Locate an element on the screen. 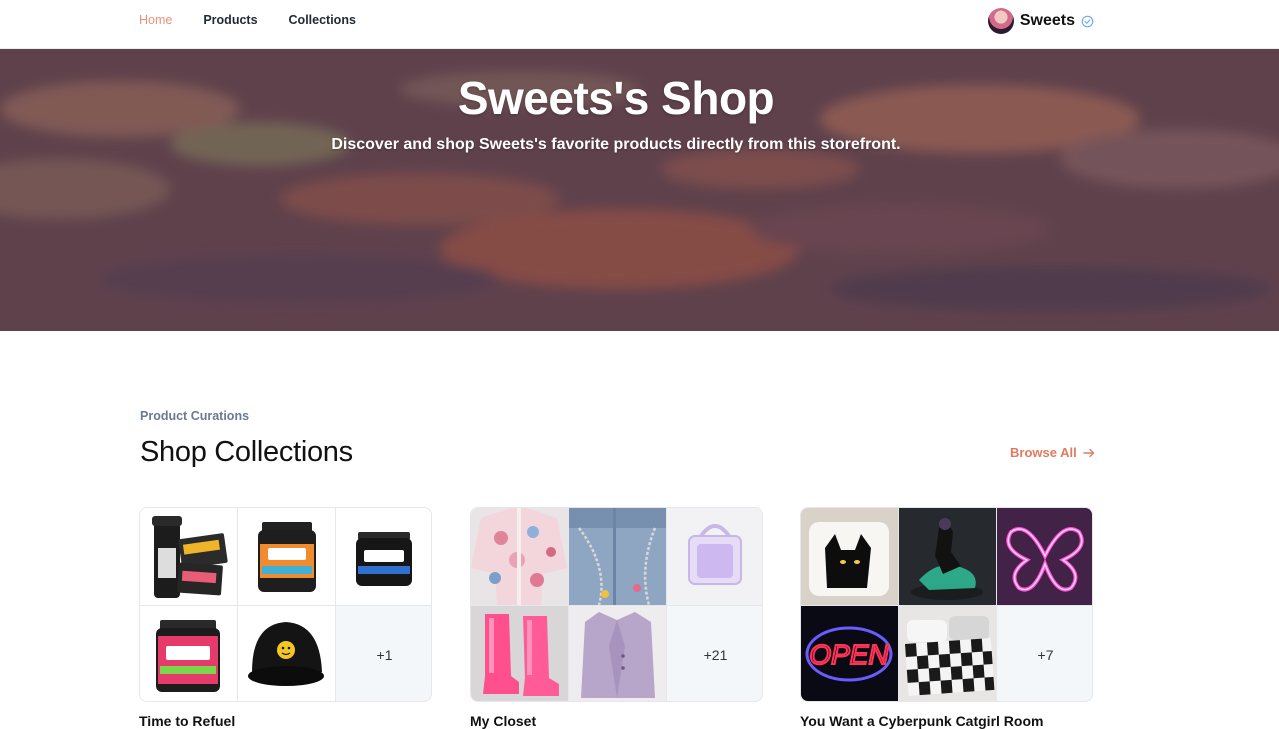  collection-thumbnails: +1 is located at coordinates (285, 604).